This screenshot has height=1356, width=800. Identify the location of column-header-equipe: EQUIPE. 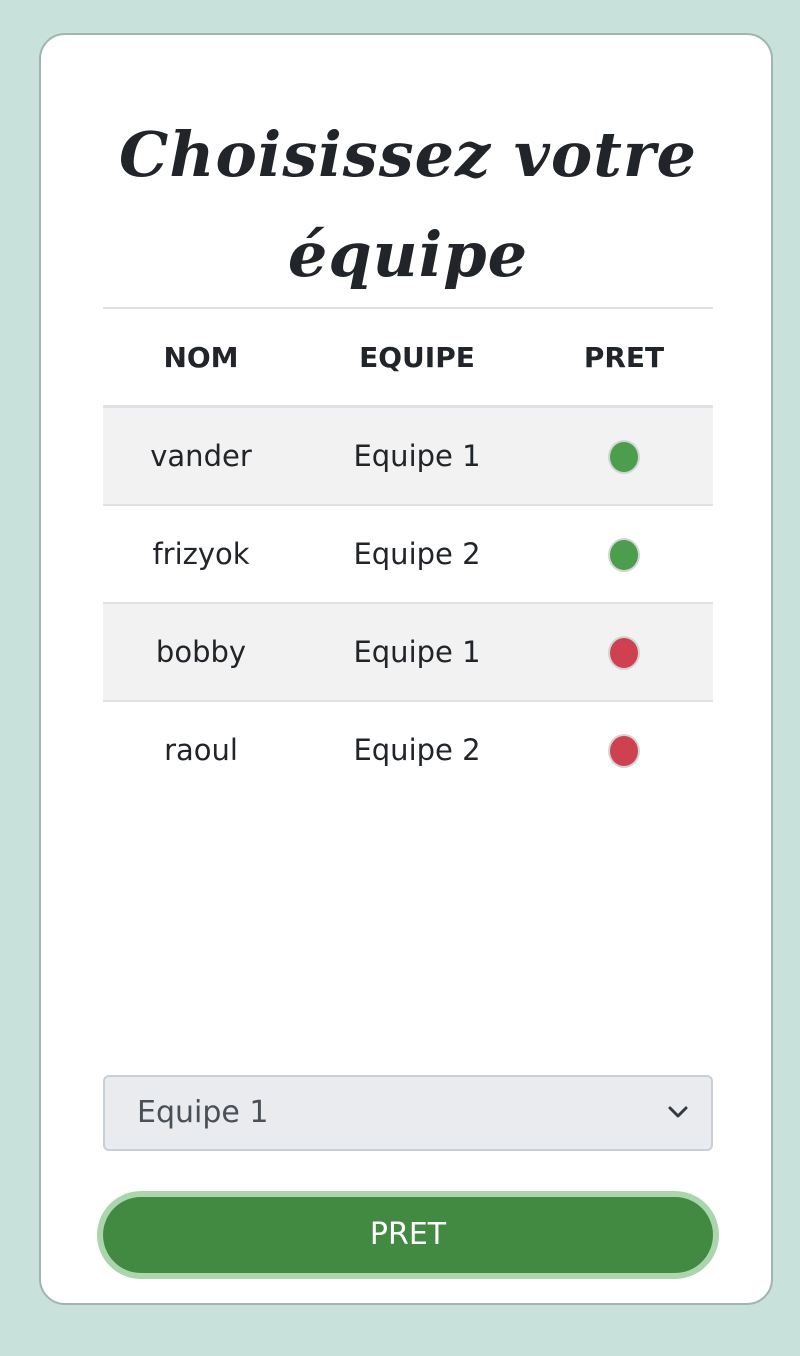
(417, 357).